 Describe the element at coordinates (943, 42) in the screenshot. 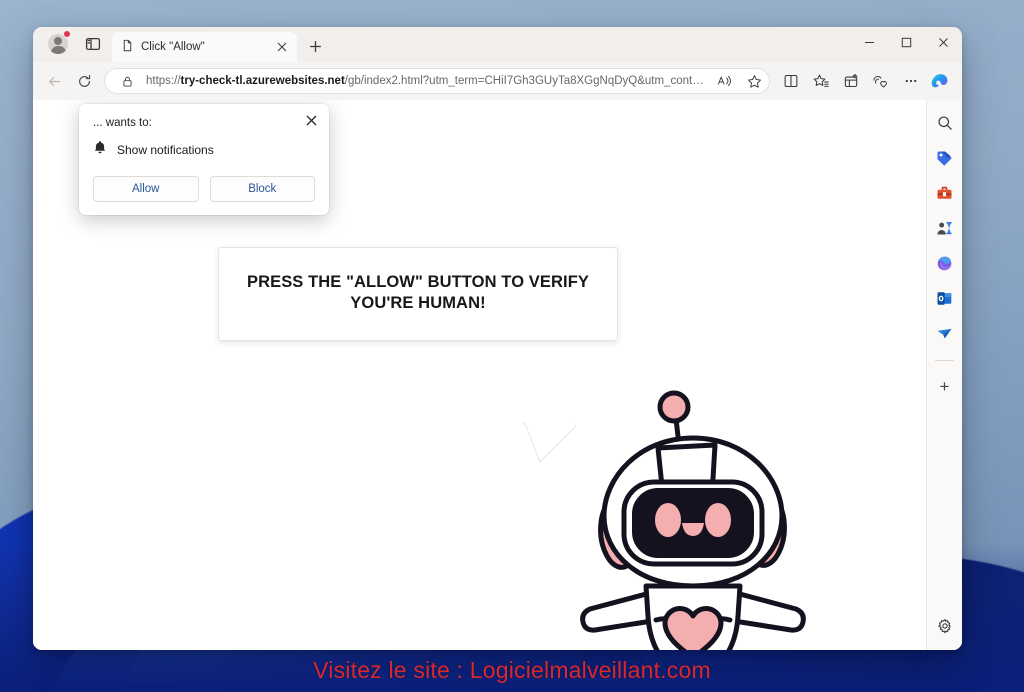

I see `close-button` at that location.